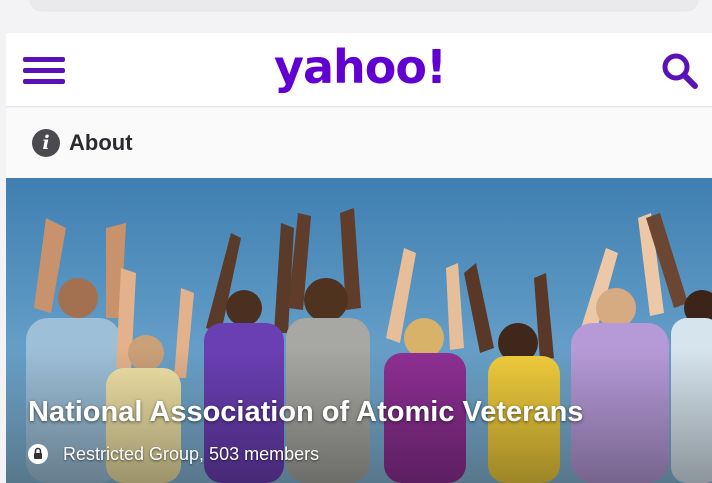 The image size is (712, 483). What do you see at coordinates (46, 143) in the screenshot?
I see `info-icon: i` at bounding box center [46, 143].